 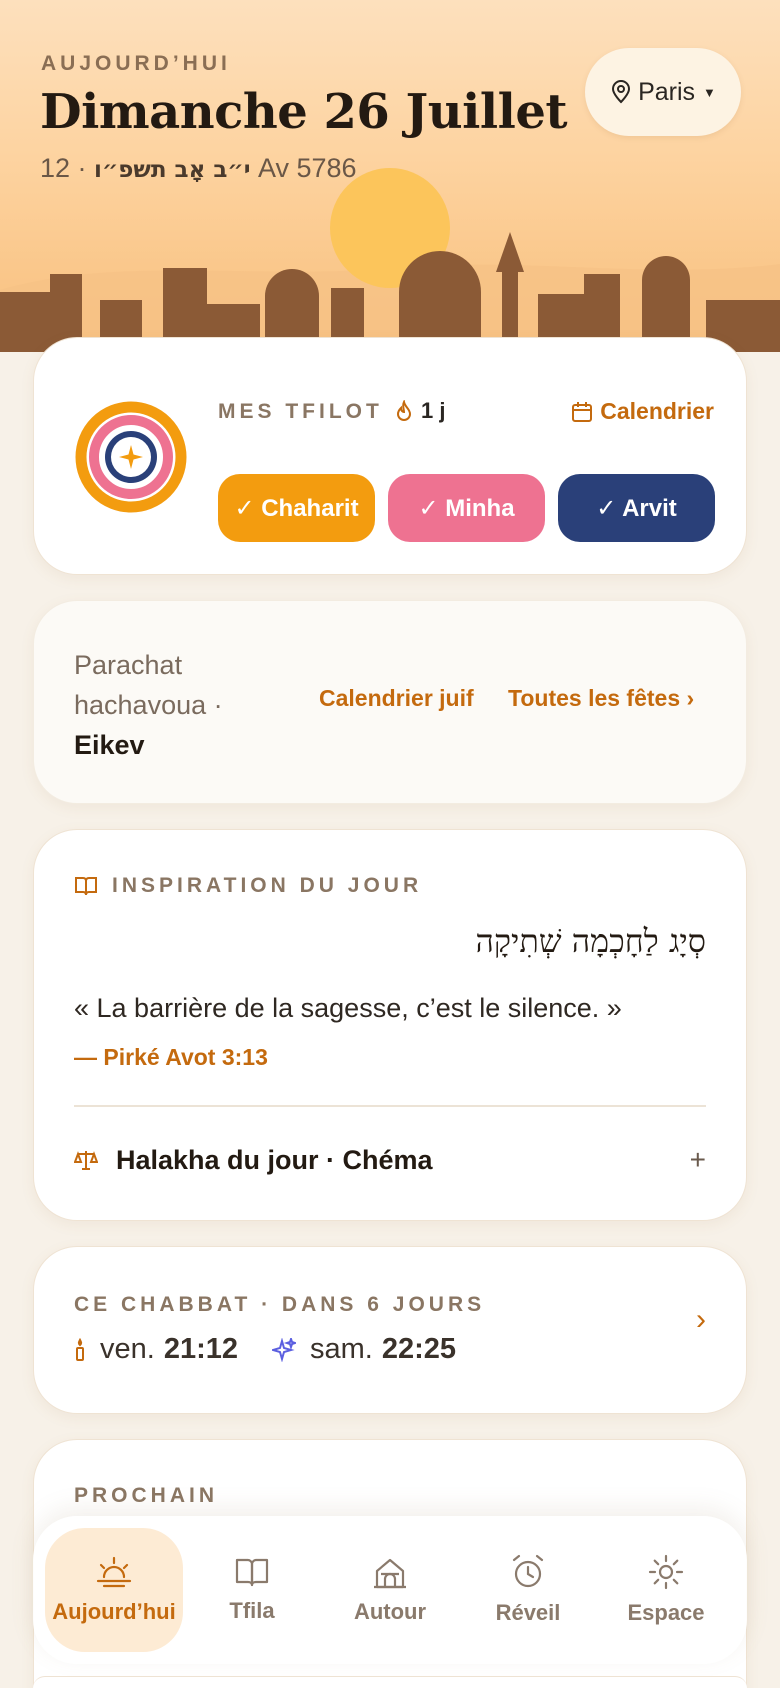 What do you see at coordinates (114, 1572) in the screenshot?
I see `sunrise-icon` at bounding box center [114, 1572].